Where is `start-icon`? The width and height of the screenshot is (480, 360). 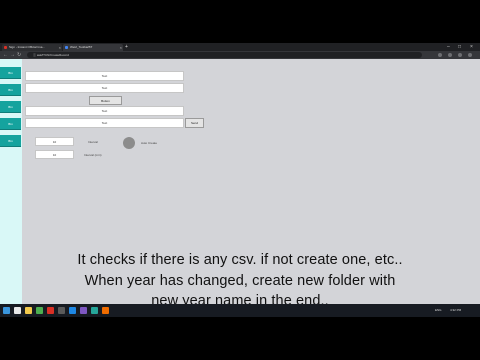 start-icon is located at coordinates (6, 310).